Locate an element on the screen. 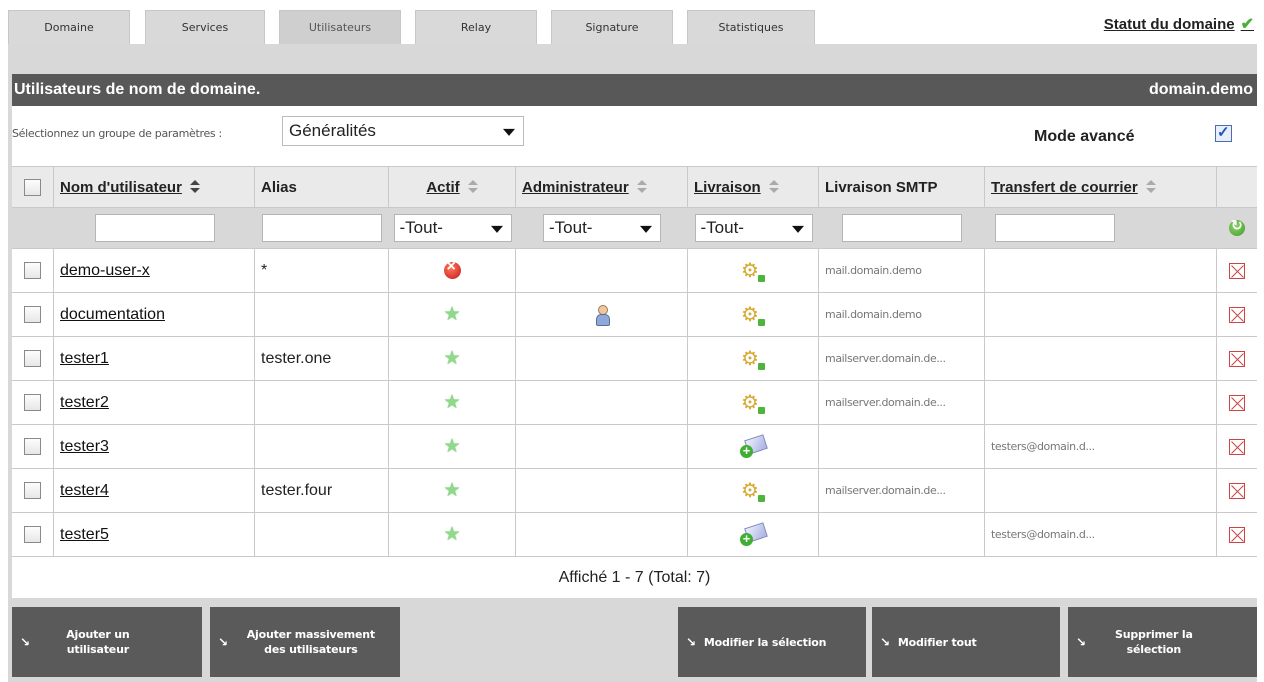 The height and width of the screenshot is (682, 1264). col-admin: Administrateur is located at coordinates (602, 187).